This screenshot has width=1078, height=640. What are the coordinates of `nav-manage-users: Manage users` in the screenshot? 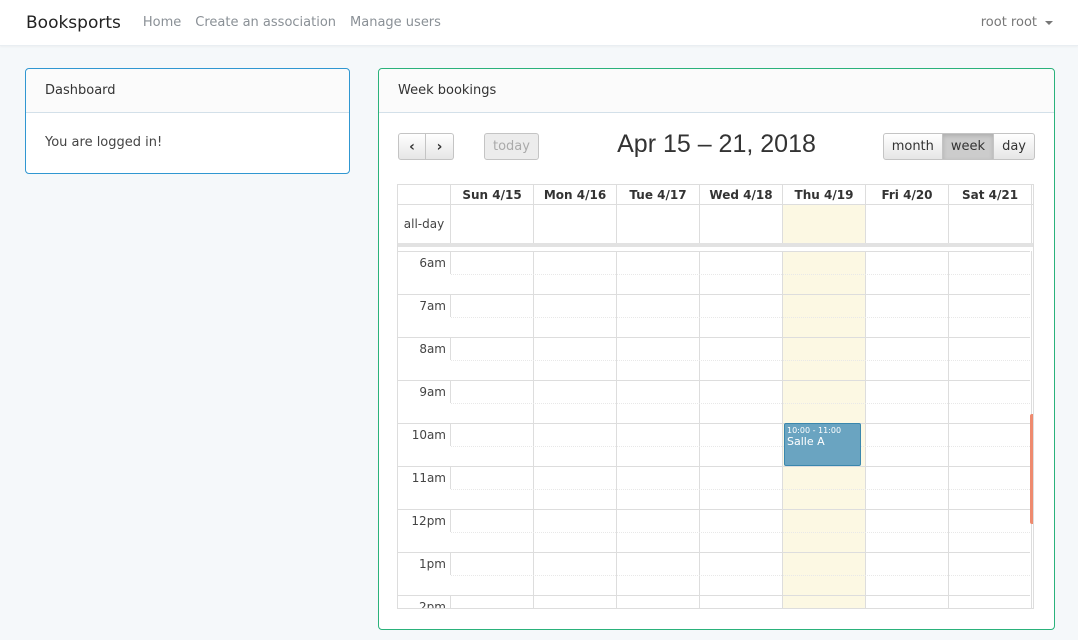 It's located at (395, 22).